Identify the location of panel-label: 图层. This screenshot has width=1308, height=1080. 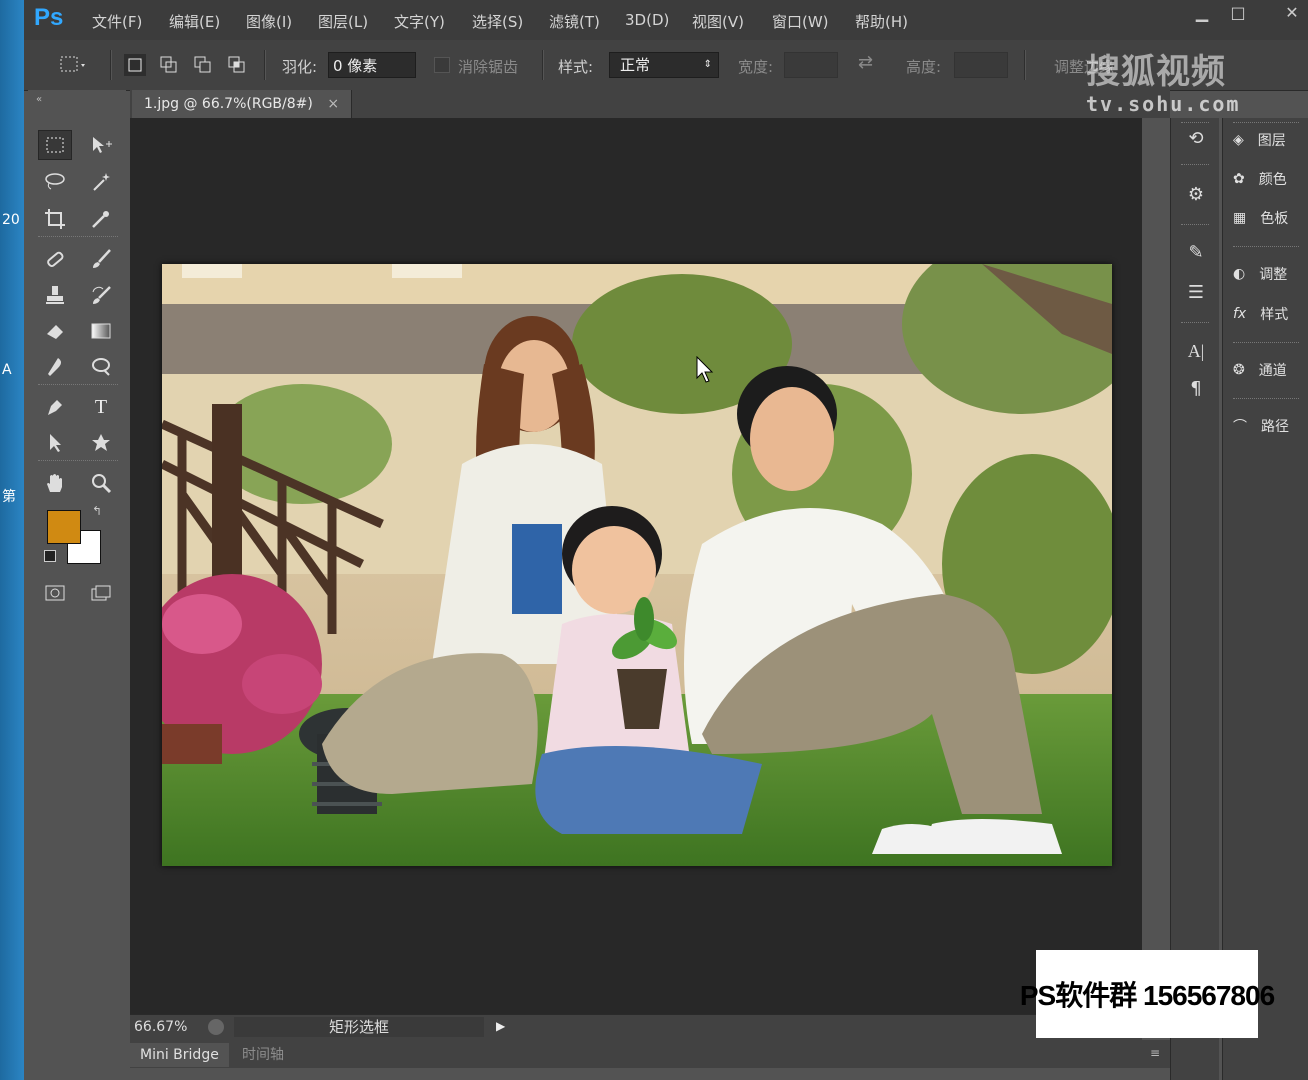
(1271, 141).